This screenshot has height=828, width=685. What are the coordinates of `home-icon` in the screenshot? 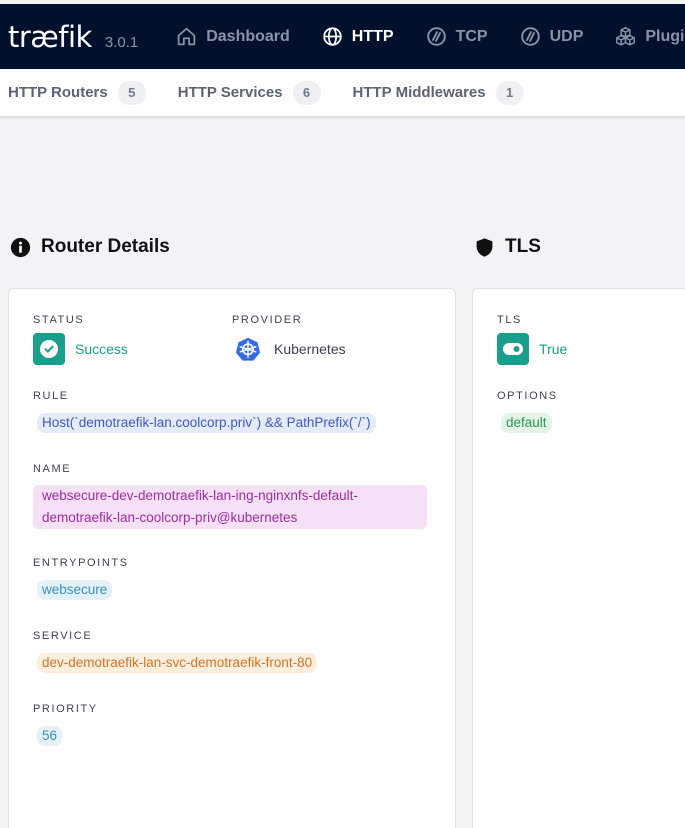 It's located at (186, 36).